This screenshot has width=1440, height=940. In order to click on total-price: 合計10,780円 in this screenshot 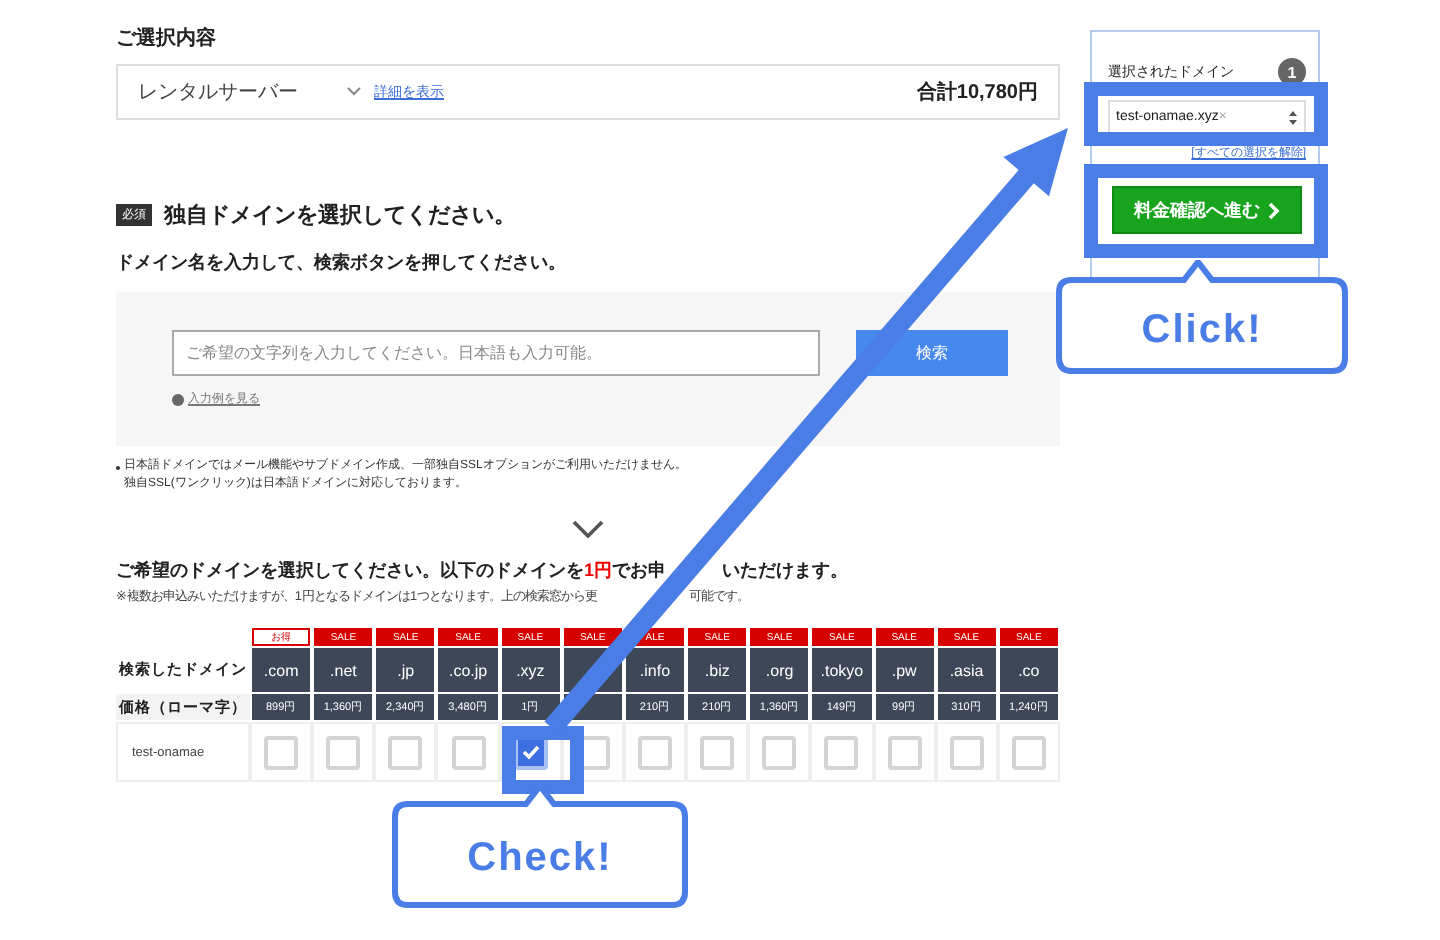, I will do `click(977, 92)`.